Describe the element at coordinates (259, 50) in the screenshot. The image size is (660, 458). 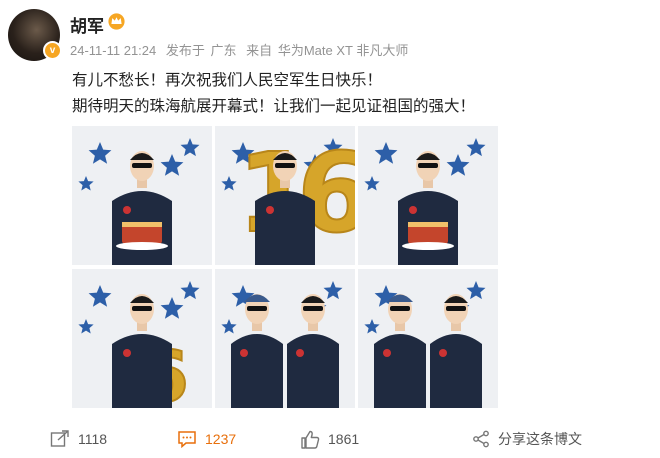
I see `source-label: 来自` at that location.